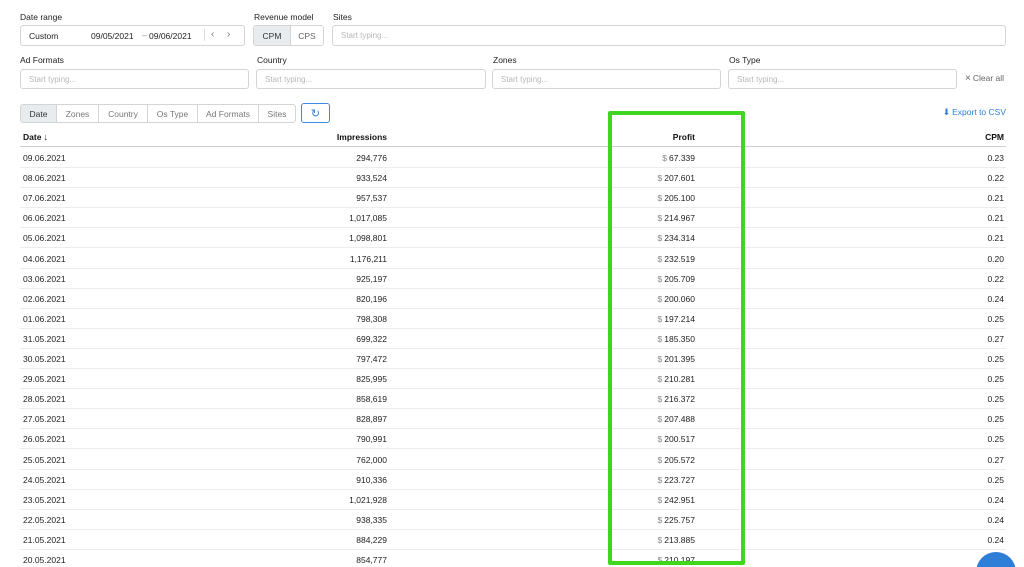 The image size is (1024, 567). Describe the element at coordinates (513, 198) in the screenshot. I see `table-row: 07.06.2021 957,537 $205.100 0.21` at that location.